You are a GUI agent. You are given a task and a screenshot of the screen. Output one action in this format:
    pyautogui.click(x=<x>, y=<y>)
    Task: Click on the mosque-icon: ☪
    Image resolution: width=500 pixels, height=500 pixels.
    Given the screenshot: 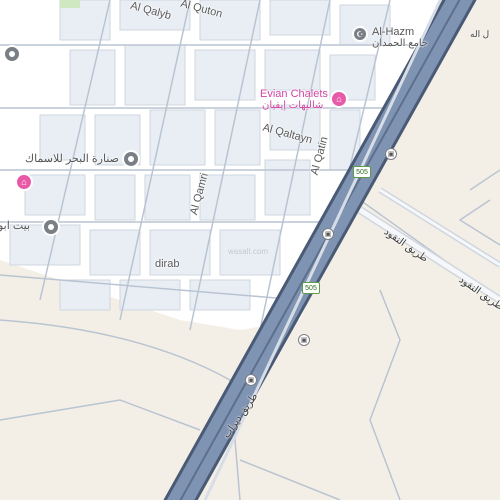 What is the action you would take?
    pyautogui.click(x=360, y=34)
    